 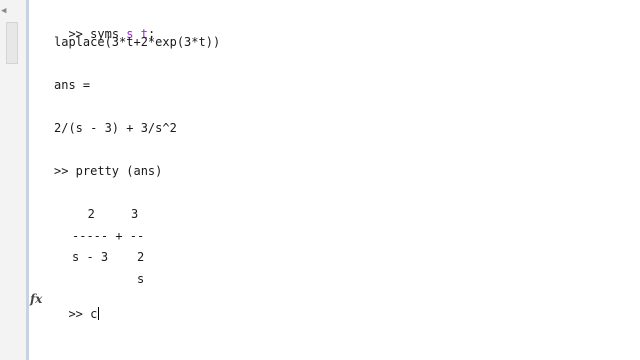 What do you see at coordinates (108, 257) in the screenshot?
I see `pretty-row-3: s - 3 2` at bounding box center [108, 257].